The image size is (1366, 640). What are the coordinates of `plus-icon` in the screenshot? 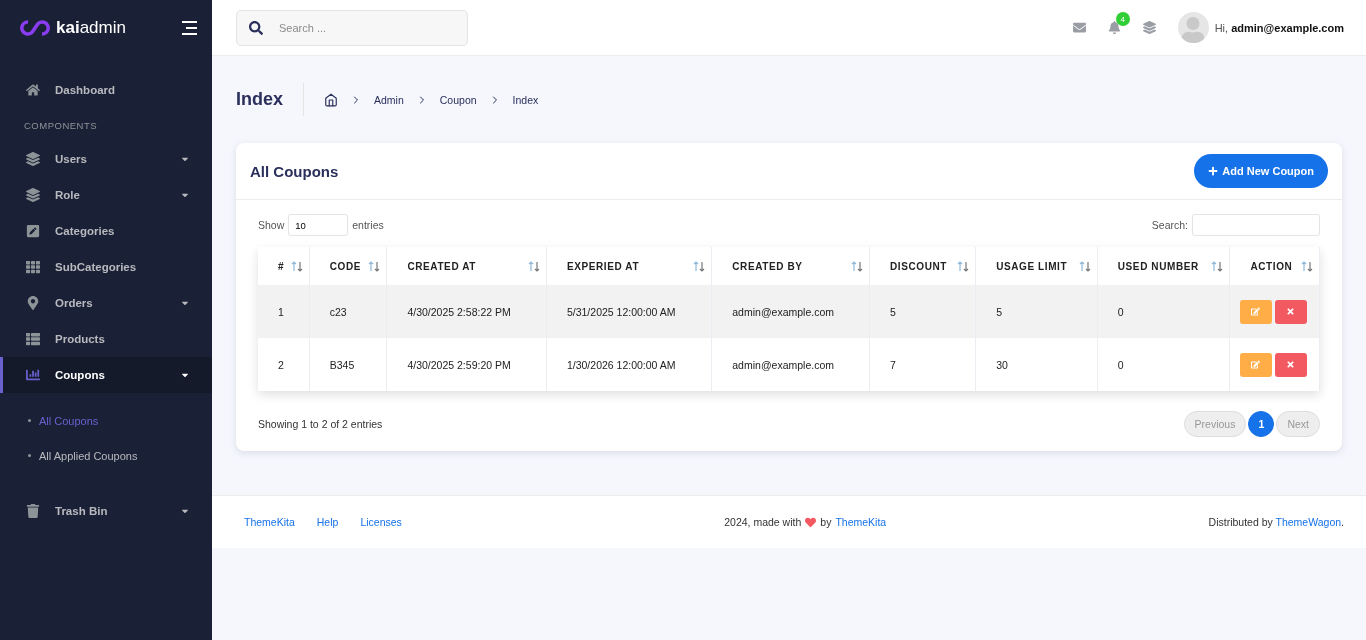 It's located at (1213, 171).